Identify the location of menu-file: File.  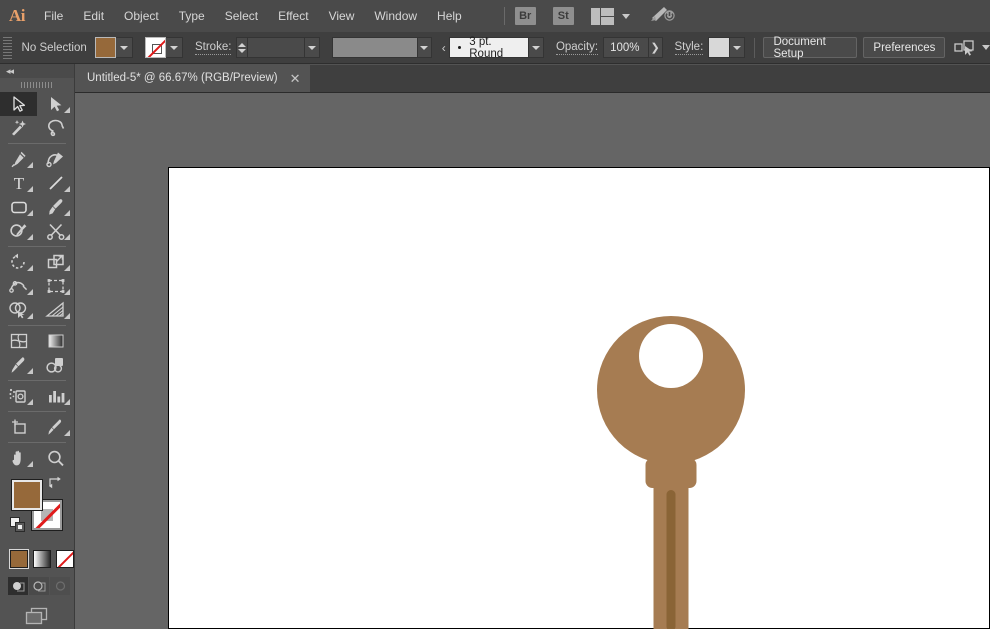
(53, 16).